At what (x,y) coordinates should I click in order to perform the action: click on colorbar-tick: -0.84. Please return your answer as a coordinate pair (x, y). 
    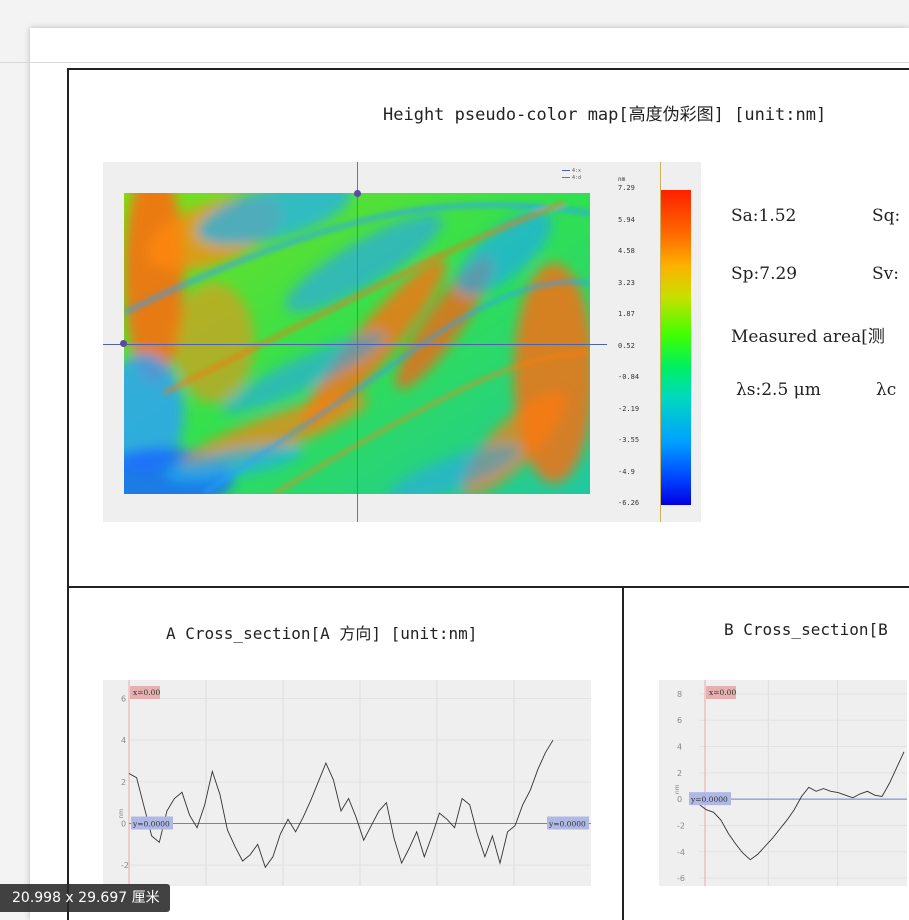
    Looking at the image, I should click on (629, 377).